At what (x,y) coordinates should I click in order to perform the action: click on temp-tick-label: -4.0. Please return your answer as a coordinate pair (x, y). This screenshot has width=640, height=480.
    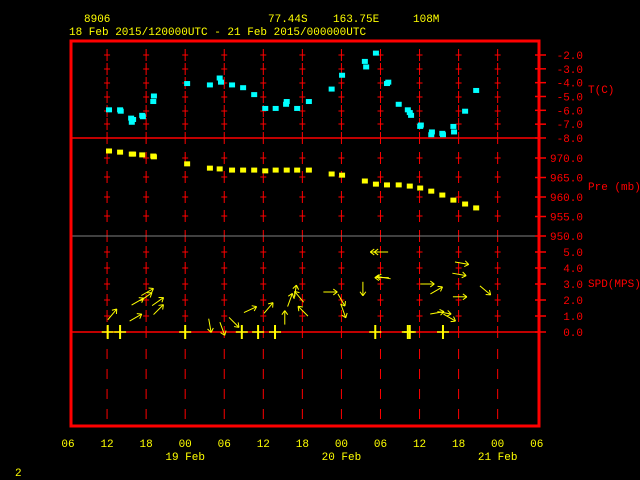
    Looking at the image, I should click on (570, 85).